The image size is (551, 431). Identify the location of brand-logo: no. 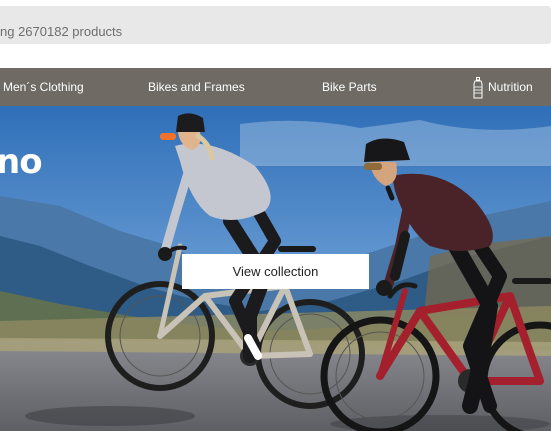
(21, 162).